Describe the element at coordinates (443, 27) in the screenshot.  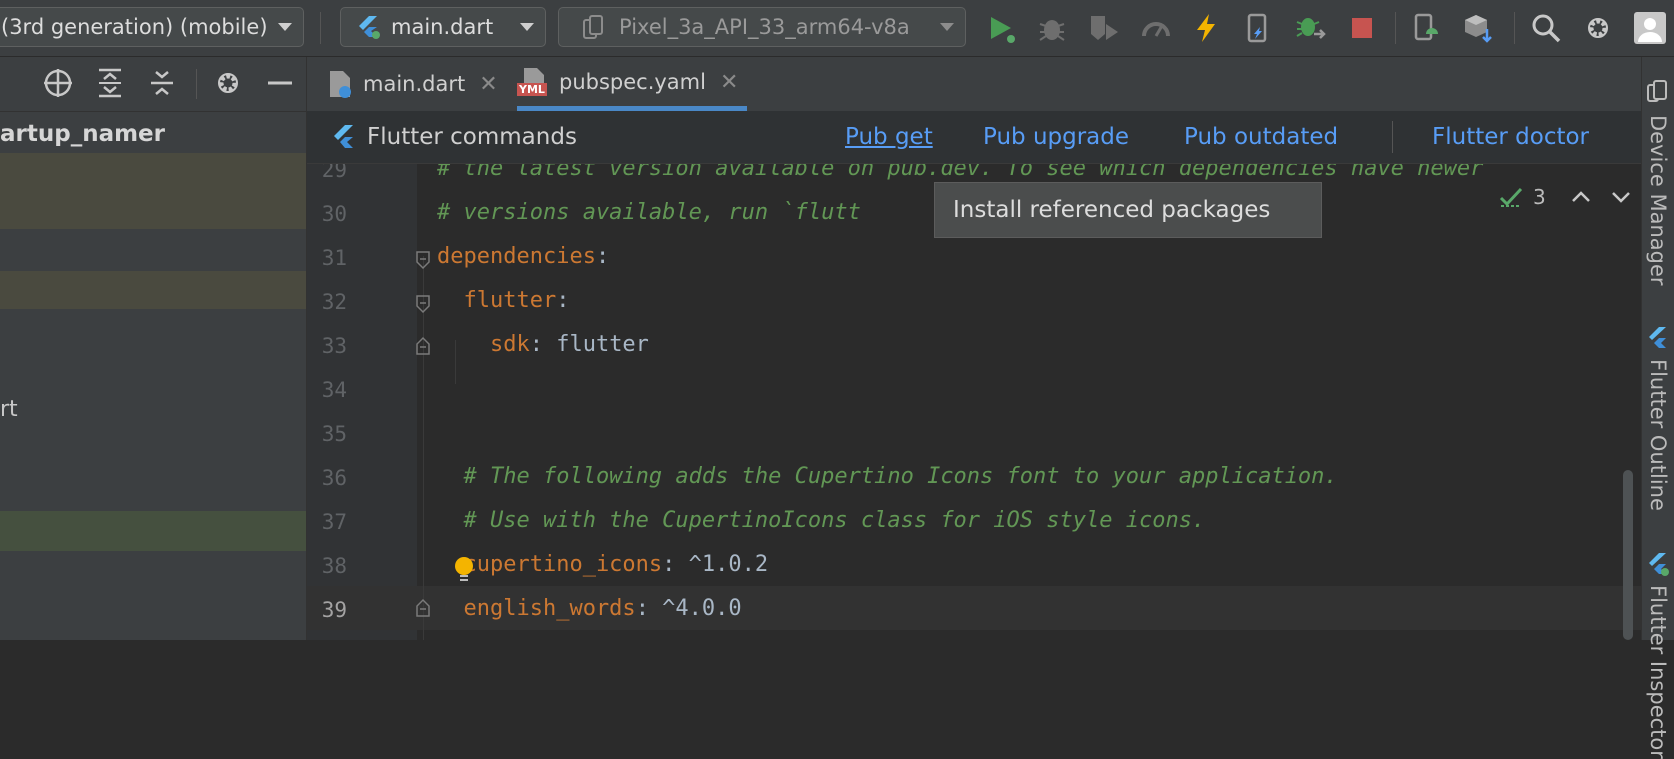
I see `run-config-dropdown: main.dart` at that location.